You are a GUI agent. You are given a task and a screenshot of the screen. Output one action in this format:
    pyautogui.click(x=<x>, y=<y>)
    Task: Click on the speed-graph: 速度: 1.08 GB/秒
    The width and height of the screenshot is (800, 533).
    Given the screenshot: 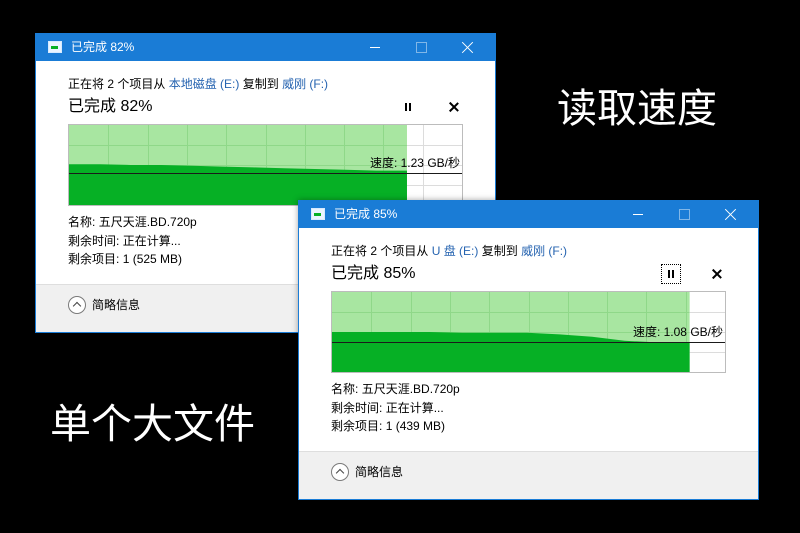 What is the action you would take?
    pyautogui.click(x=528, y=332)
    